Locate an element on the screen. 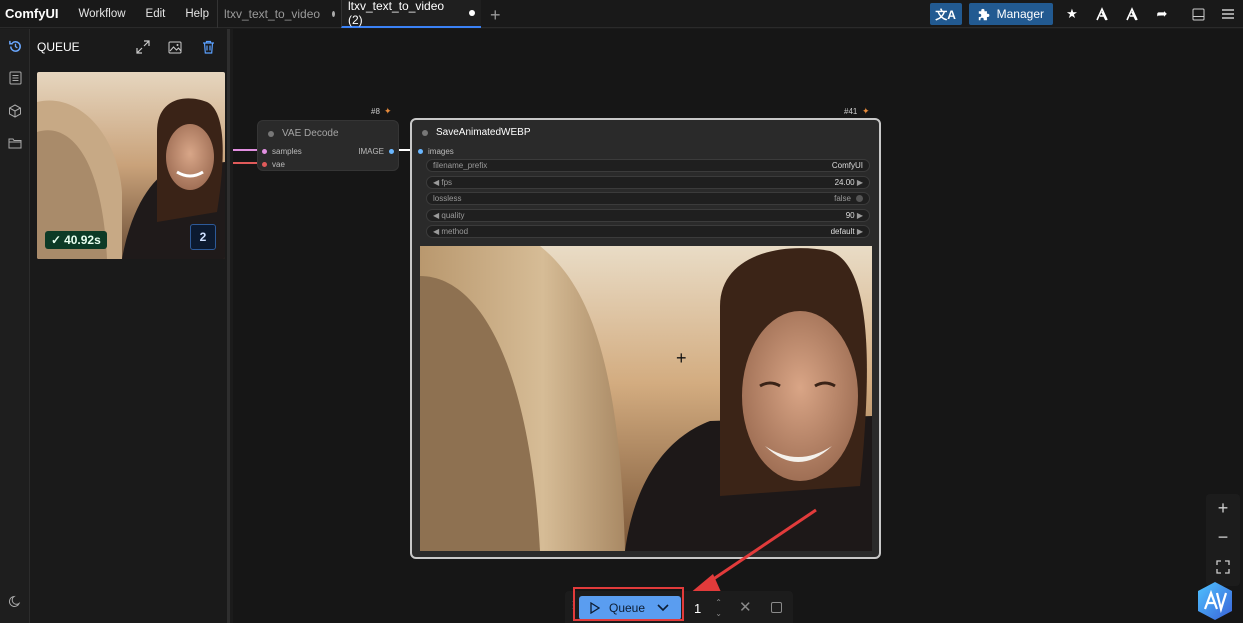  queue-item-thumbnail: ✓ 40.92s 2 is located at coordinates (131, 165).